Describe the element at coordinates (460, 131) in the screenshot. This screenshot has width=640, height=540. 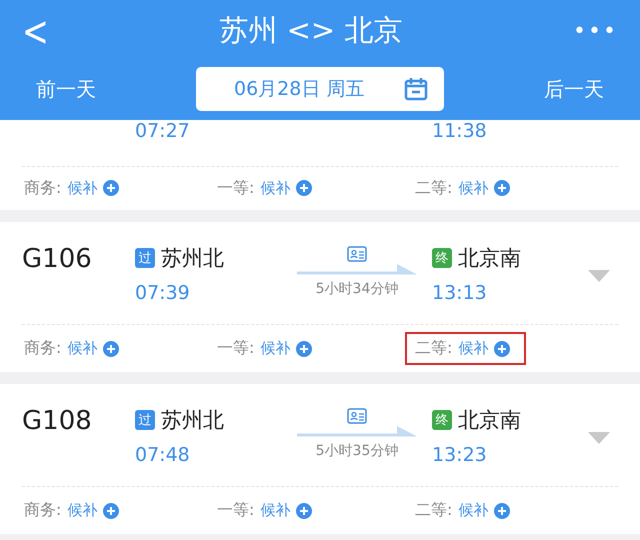
I see `arrival-time: 11:38` at that location.